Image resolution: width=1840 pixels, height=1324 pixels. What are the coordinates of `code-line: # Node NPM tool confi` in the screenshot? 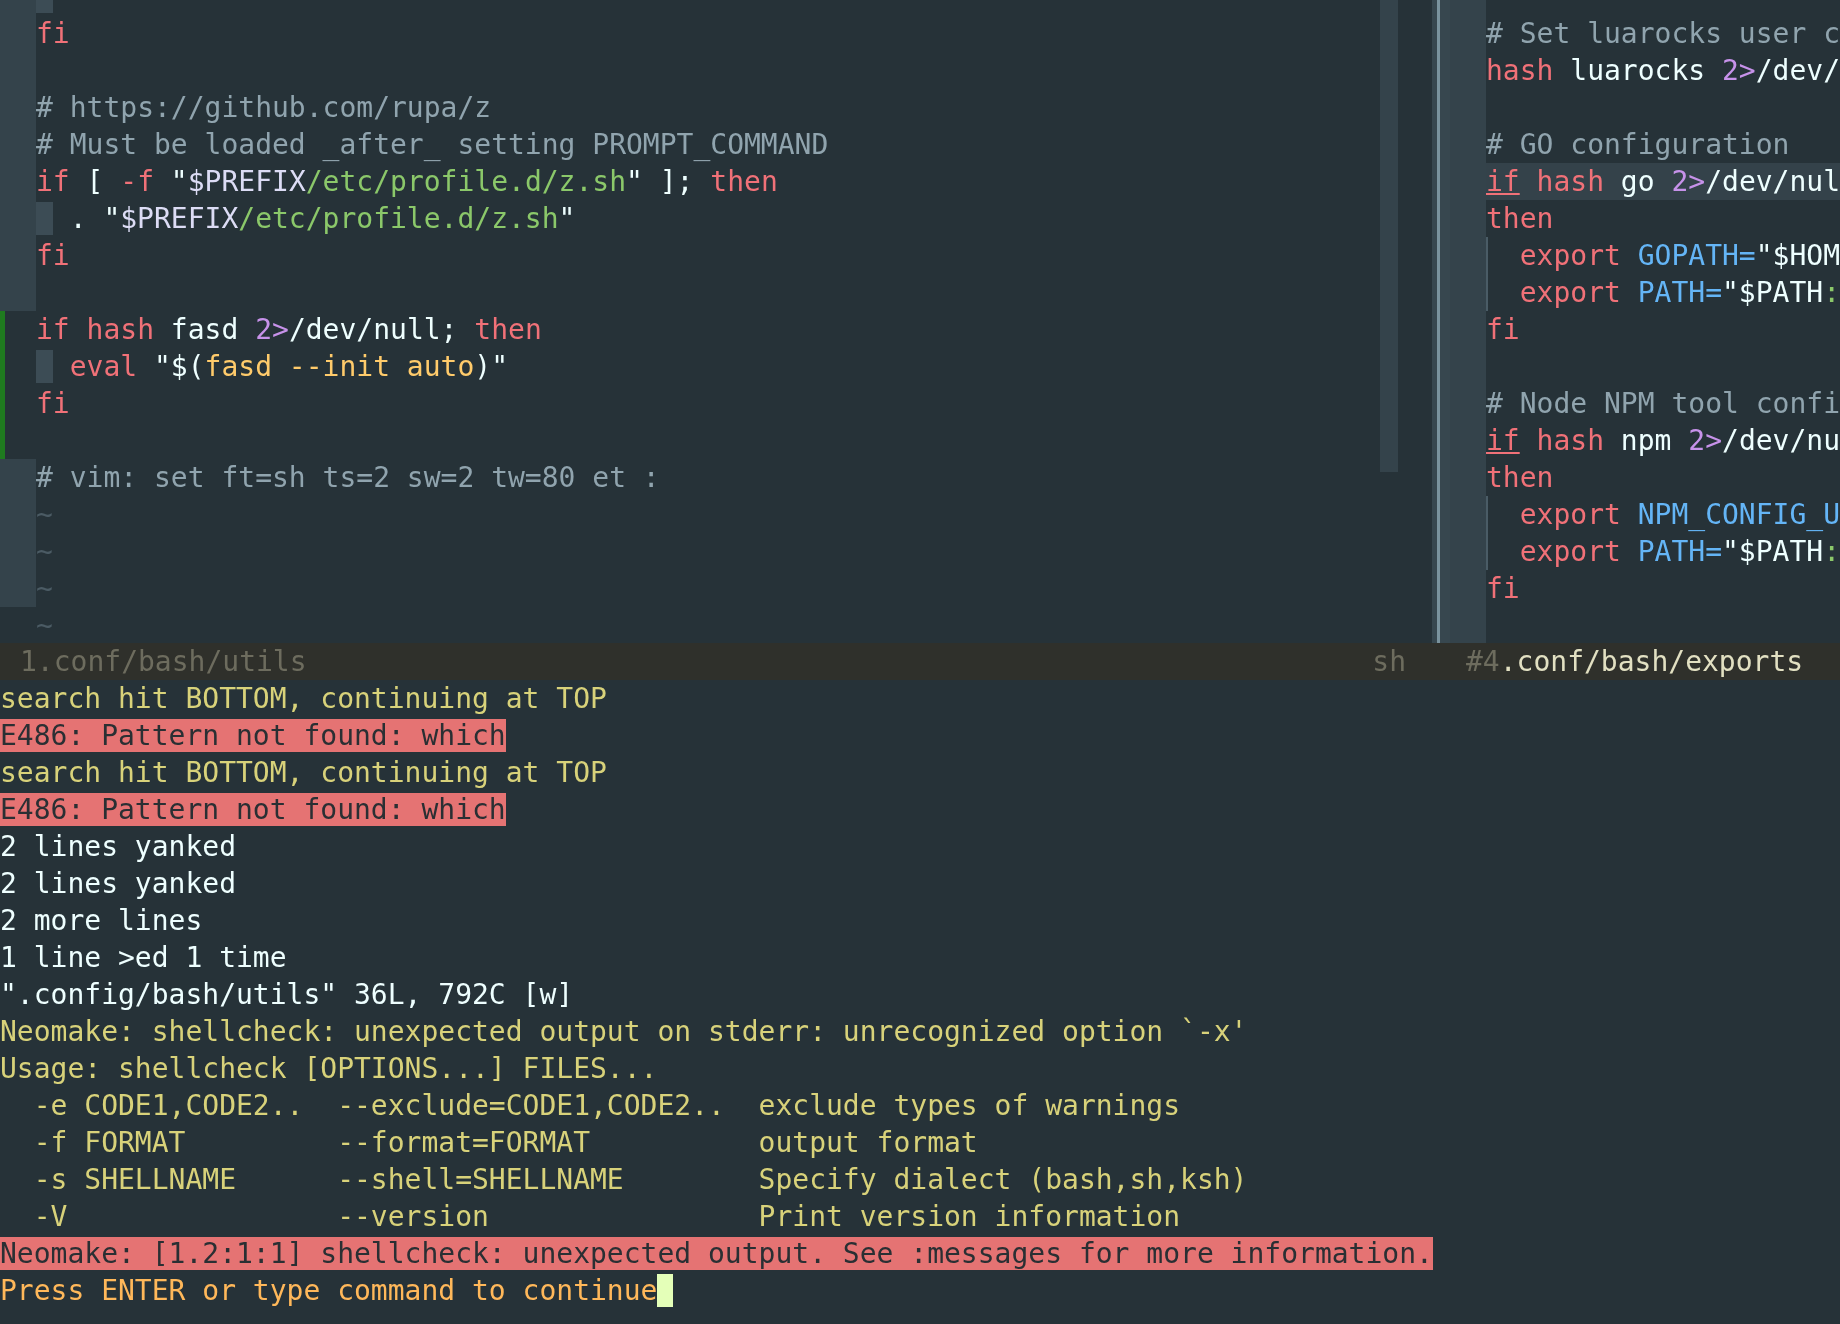 It's located at (1663, 404).